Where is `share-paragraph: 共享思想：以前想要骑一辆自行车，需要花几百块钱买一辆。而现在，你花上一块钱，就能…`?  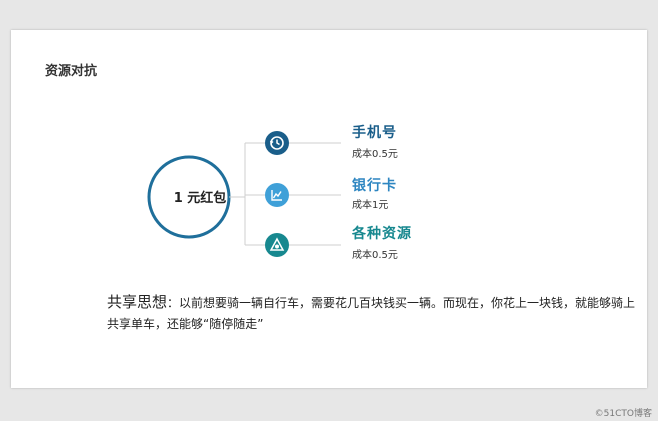 share-paragraph: 共享思想：以前想要骑一辆自行车，需要花几百块钱买一辆。而现在，你花上一块钱，就能… is located at coordinates (372, 313).